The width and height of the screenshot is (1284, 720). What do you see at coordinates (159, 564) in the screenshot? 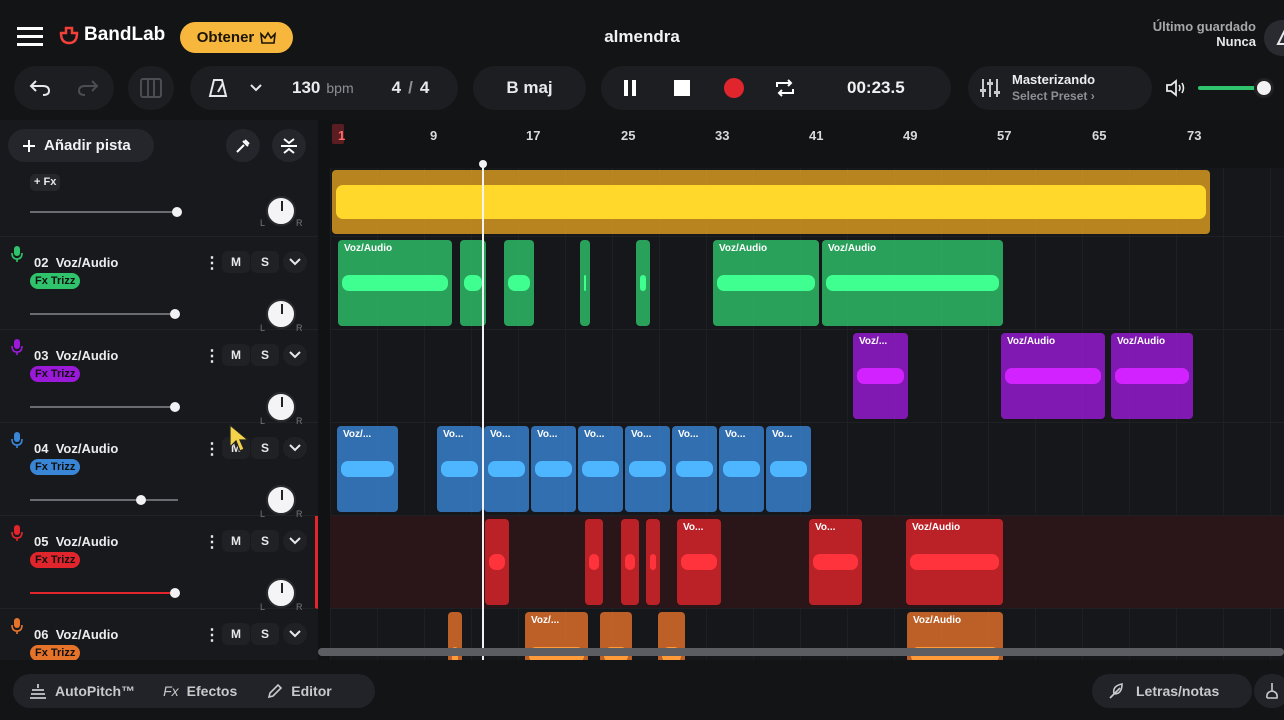
I see `track-05-header: 05 Voz/Audio Fx Trizz ⋮ M S L R` at bounding box center [159, 564].